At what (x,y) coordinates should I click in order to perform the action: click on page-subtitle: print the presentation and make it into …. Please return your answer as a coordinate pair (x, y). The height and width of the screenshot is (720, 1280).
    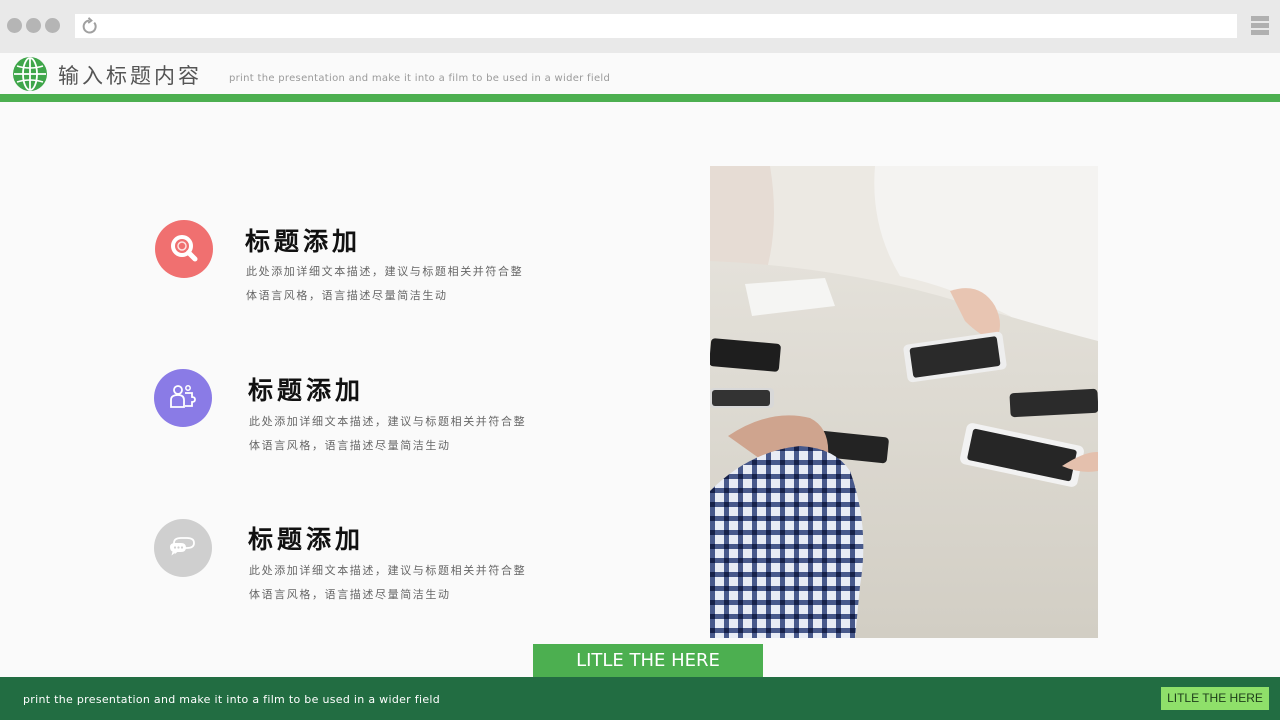
    Looking at the image, I should click on (420, 78).